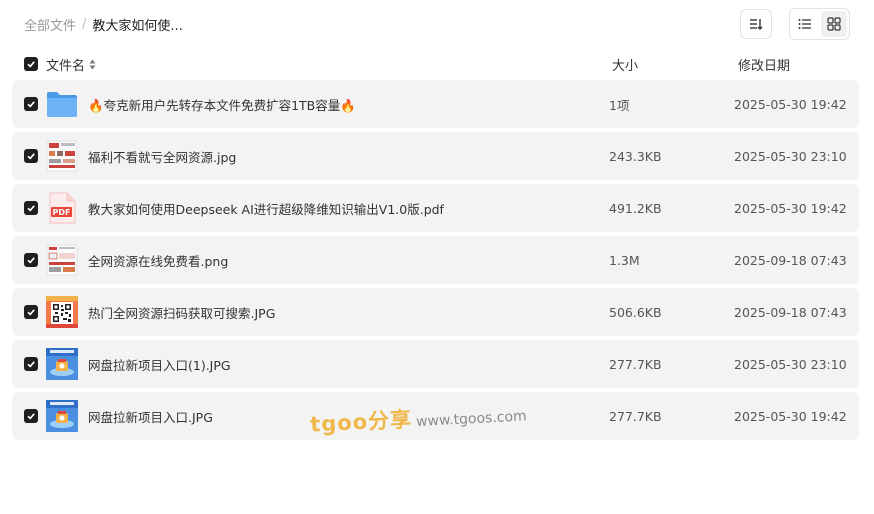 The height and width of the screenshot is (514, 874). I want to click on file-name: 福利不看就亏全网资源.jpg, so click(162, 156).